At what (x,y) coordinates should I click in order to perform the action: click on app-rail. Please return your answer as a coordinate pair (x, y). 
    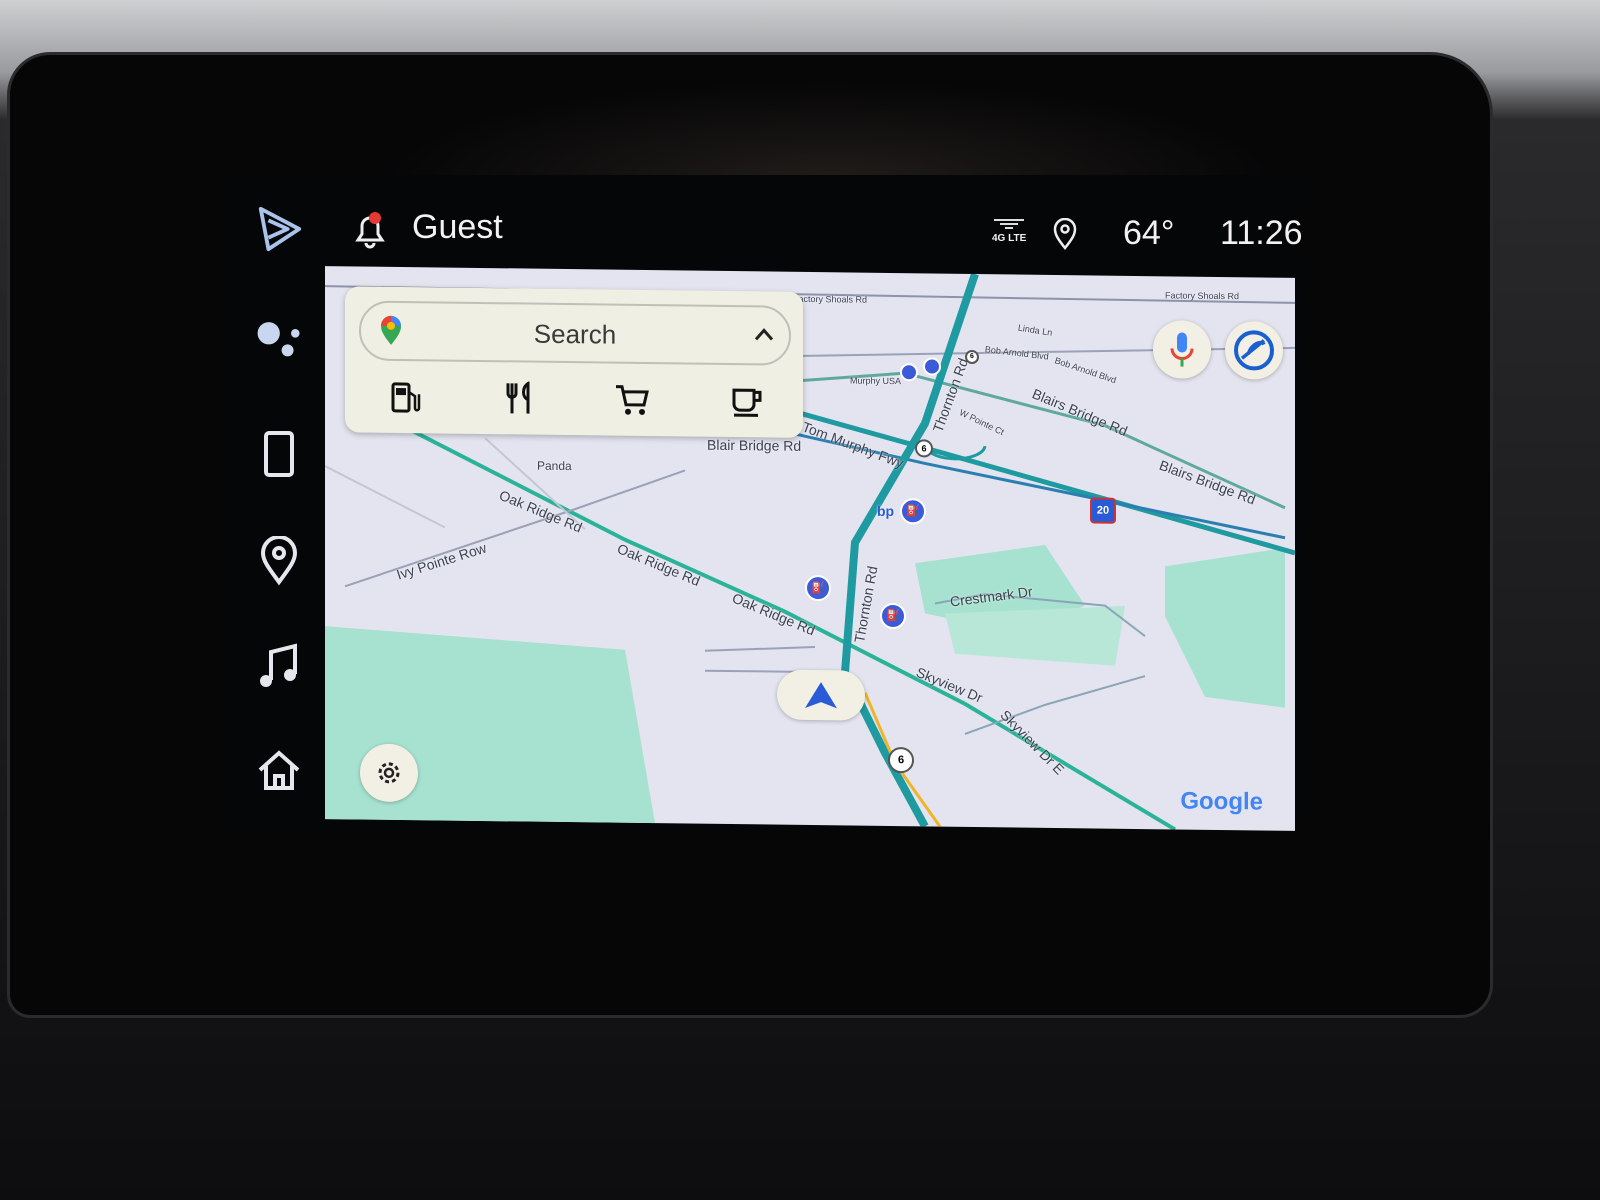
    Looking at the image, I should click on (275, 502).